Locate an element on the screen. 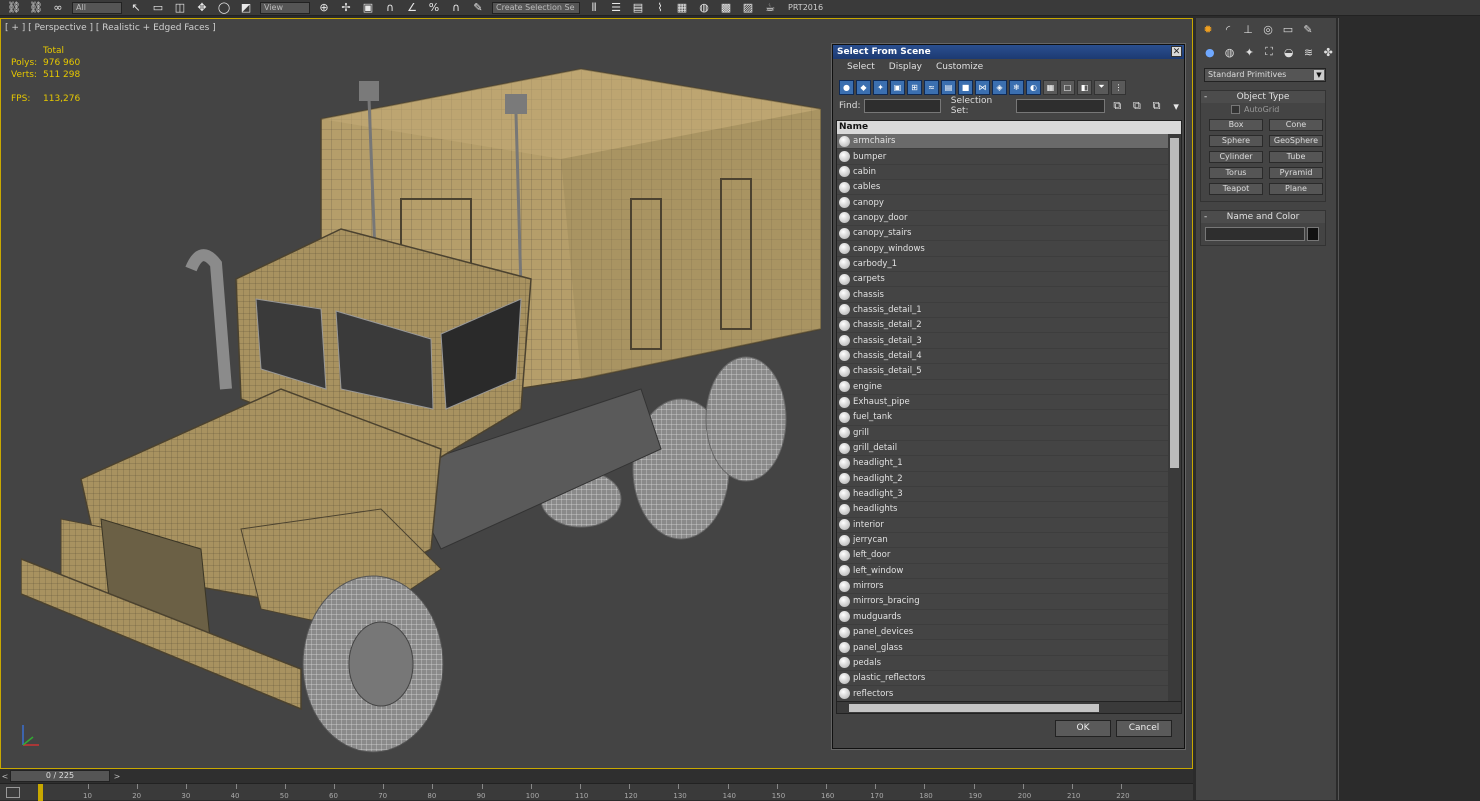  object-color-swatch is located at coordinates (1313, 234).